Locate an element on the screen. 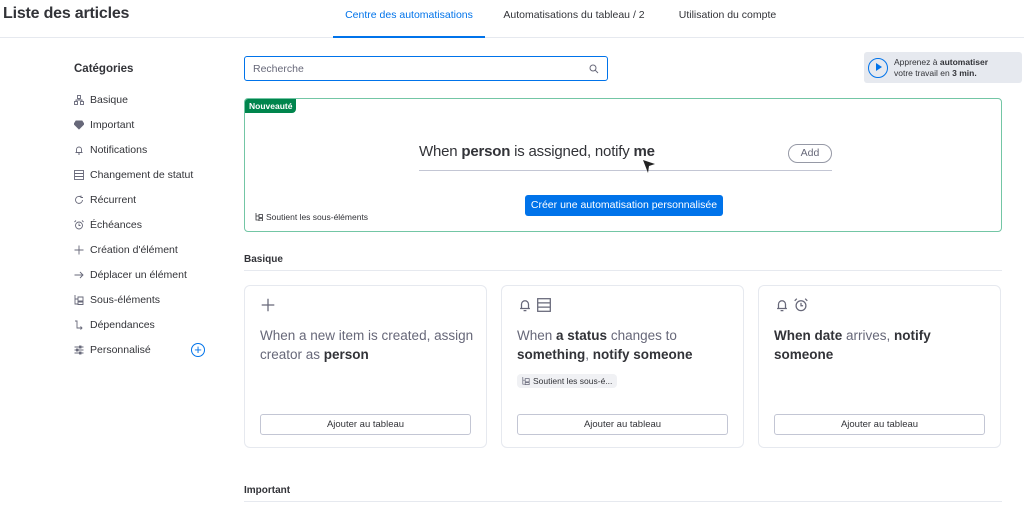 The image size is (1024, 513). sidebar-item-label: Important is located at coordinates (112, 125).